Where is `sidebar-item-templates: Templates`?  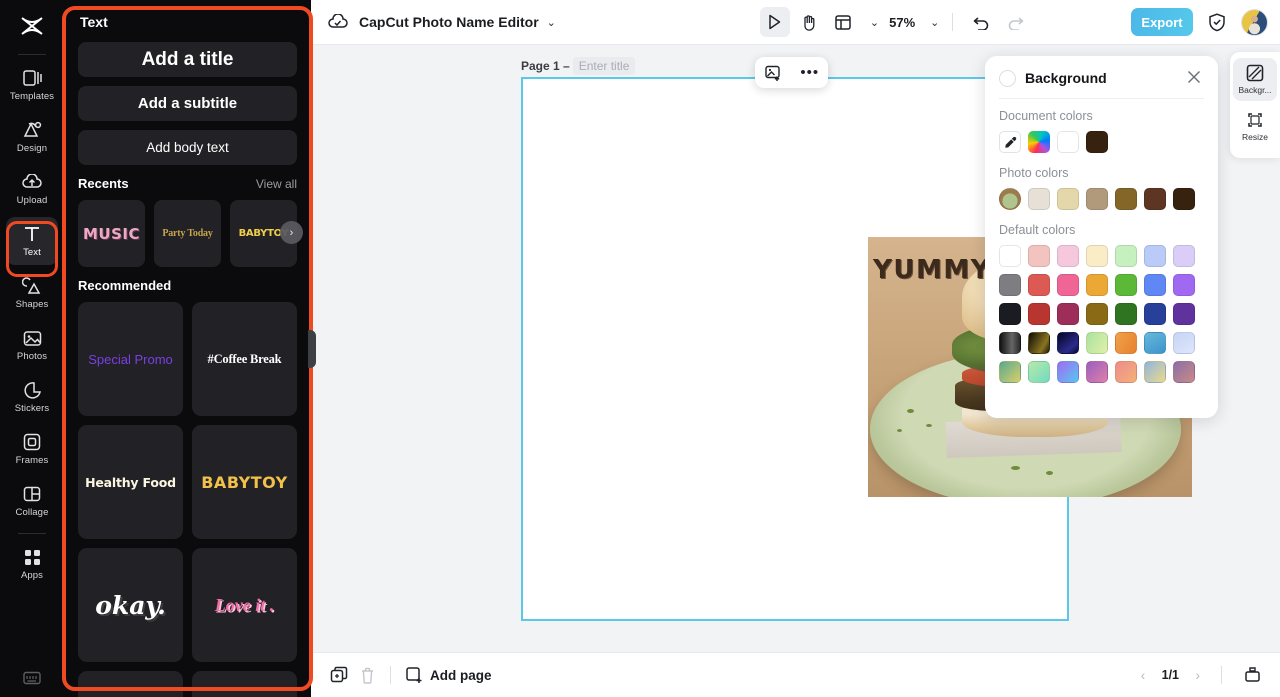 sidebar-item-templates: Templates is located at coordinates (32, 85).